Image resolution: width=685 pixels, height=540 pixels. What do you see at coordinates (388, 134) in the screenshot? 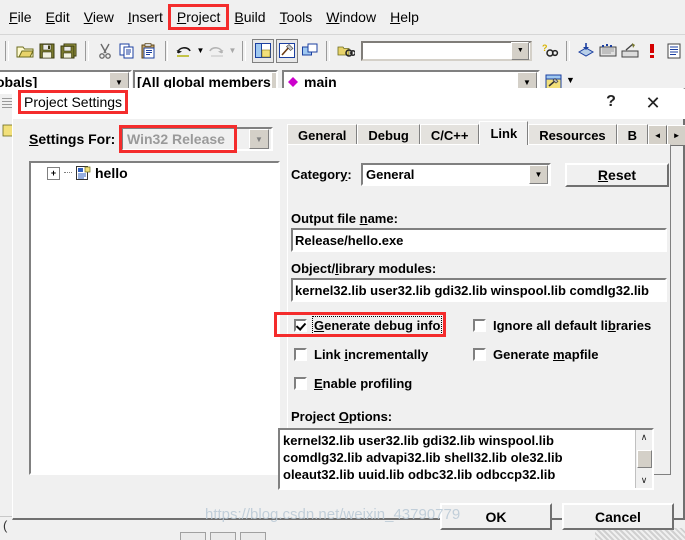
I see `tab-debug: Debug` at bounding box center [388, 134].